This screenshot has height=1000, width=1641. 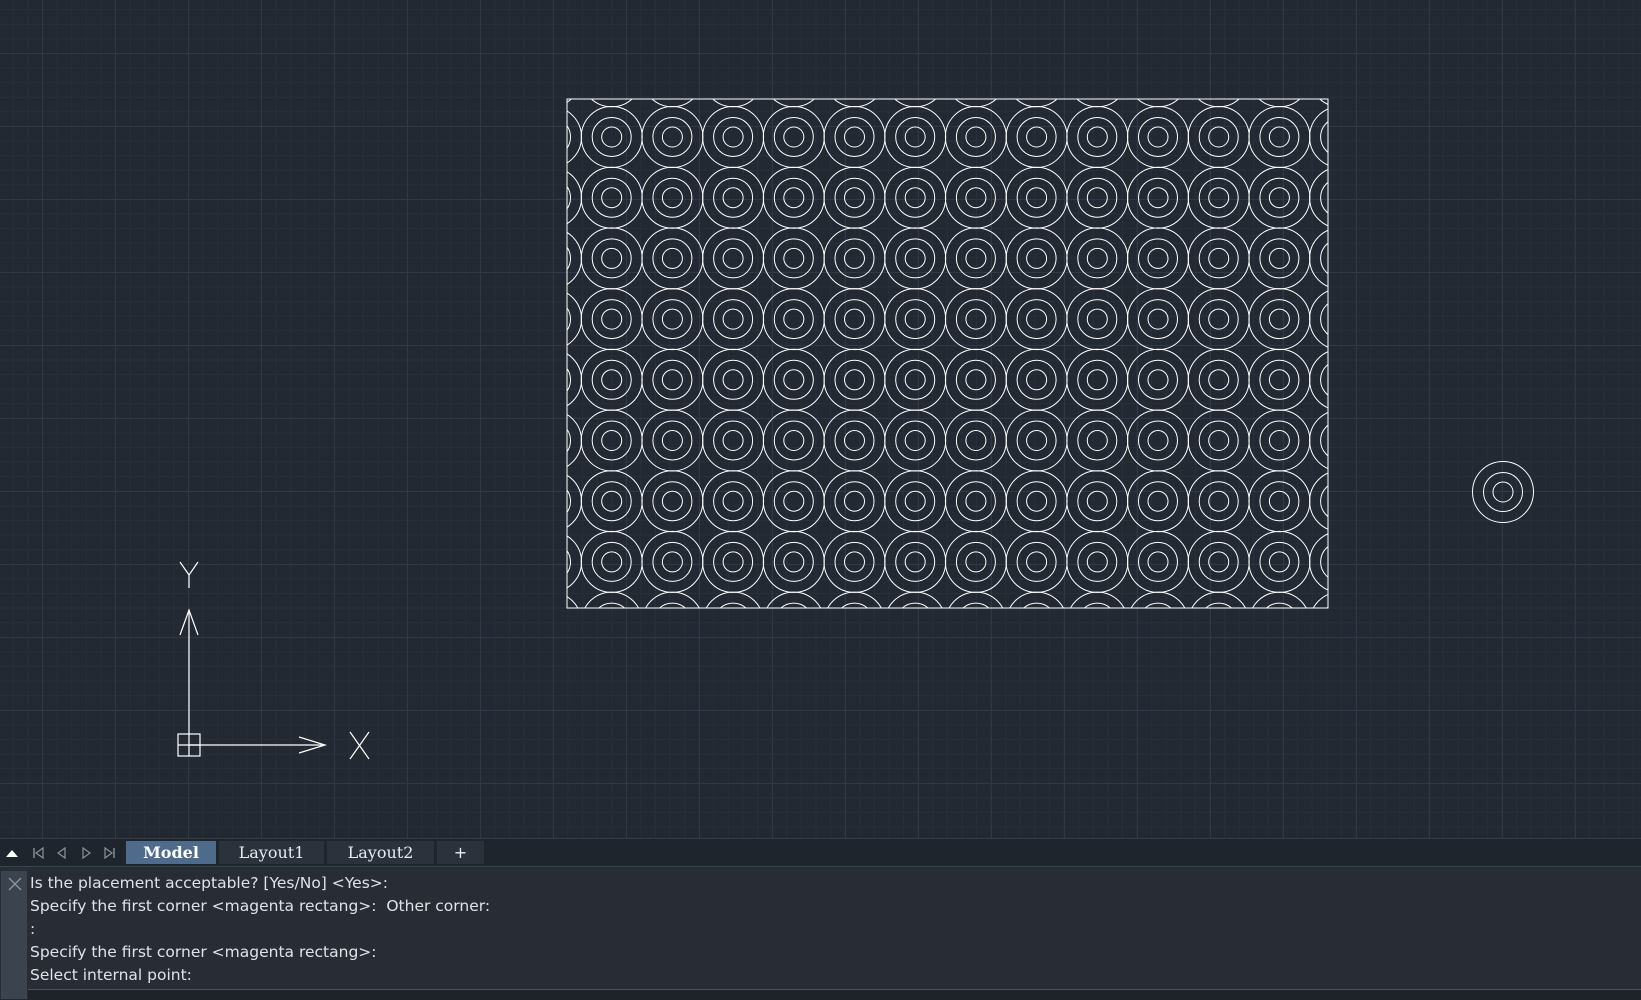 What do you see at coordinates (271, 852) in the screenshot?
I see `tab-layout1: Layout1` at bounding box center [271, 852].